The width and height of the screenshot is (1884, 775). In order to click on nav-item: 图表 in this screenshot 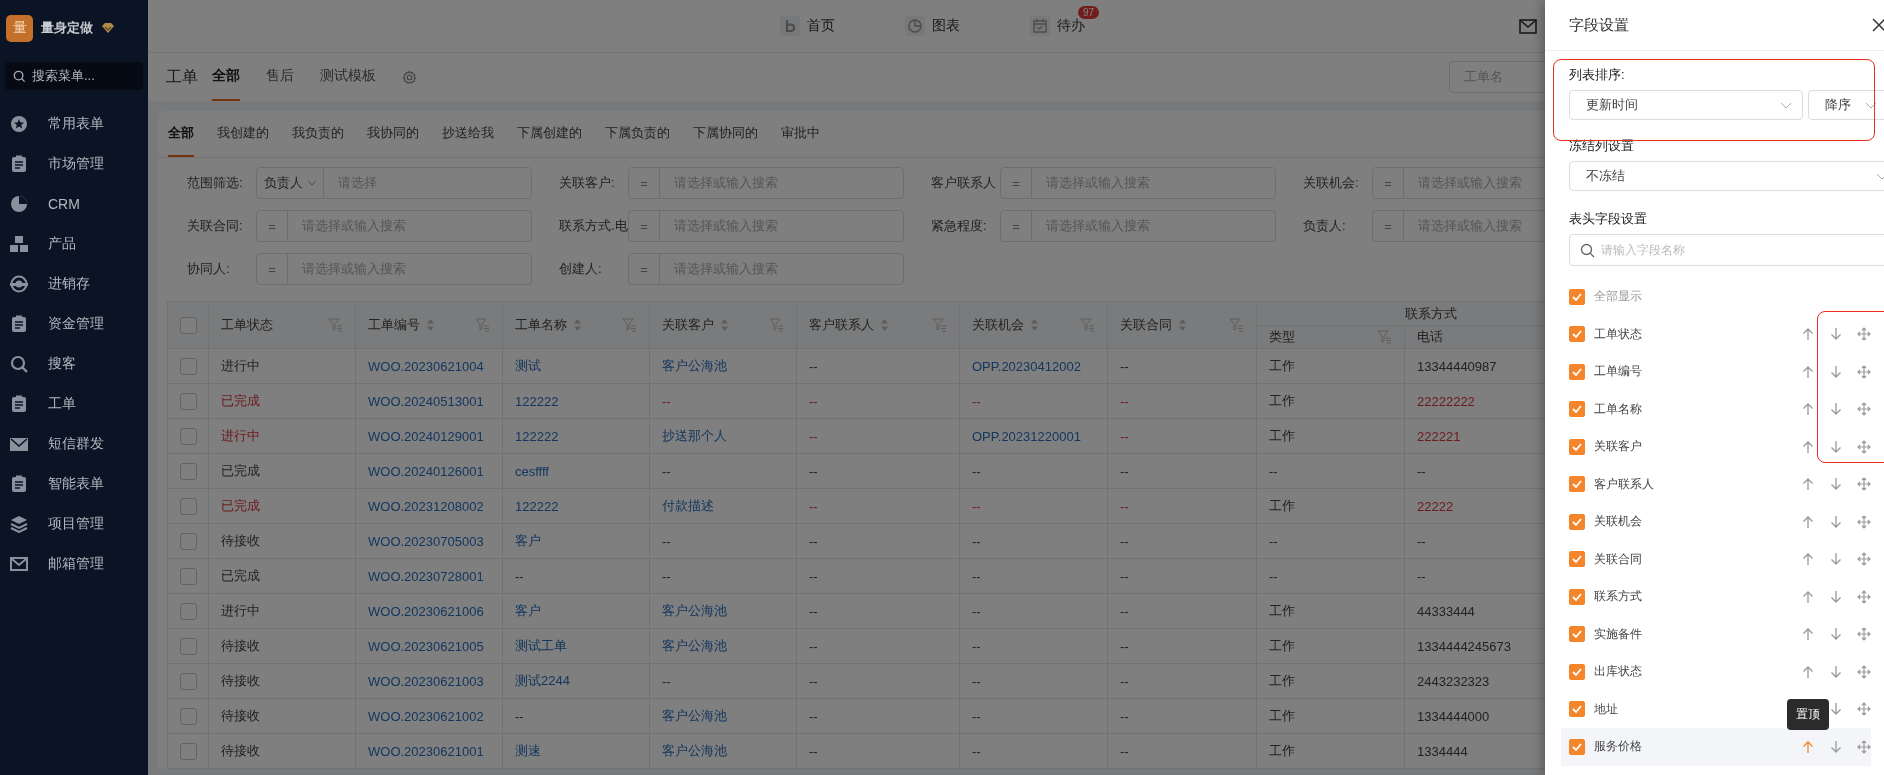, I will do `click(932, 26)`.